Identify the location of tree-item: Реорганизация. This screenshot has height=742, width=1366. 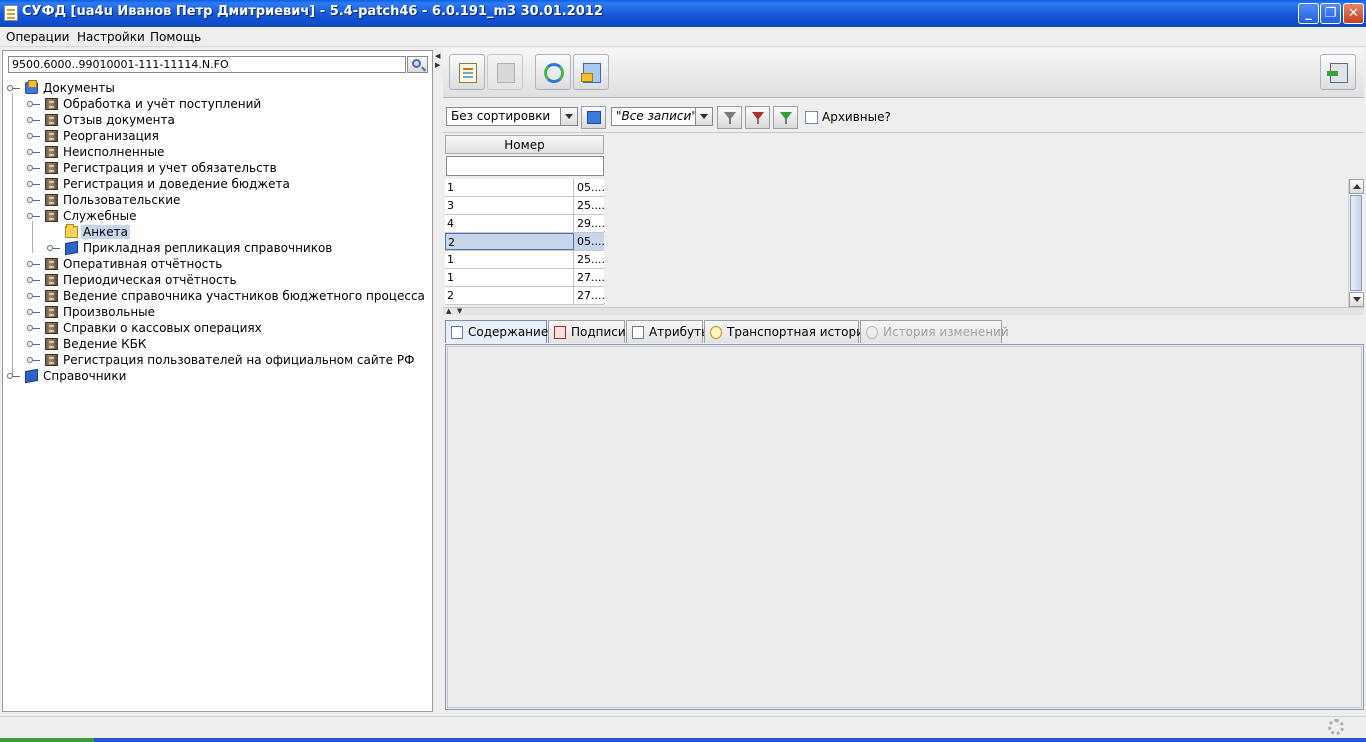
(227, 136).